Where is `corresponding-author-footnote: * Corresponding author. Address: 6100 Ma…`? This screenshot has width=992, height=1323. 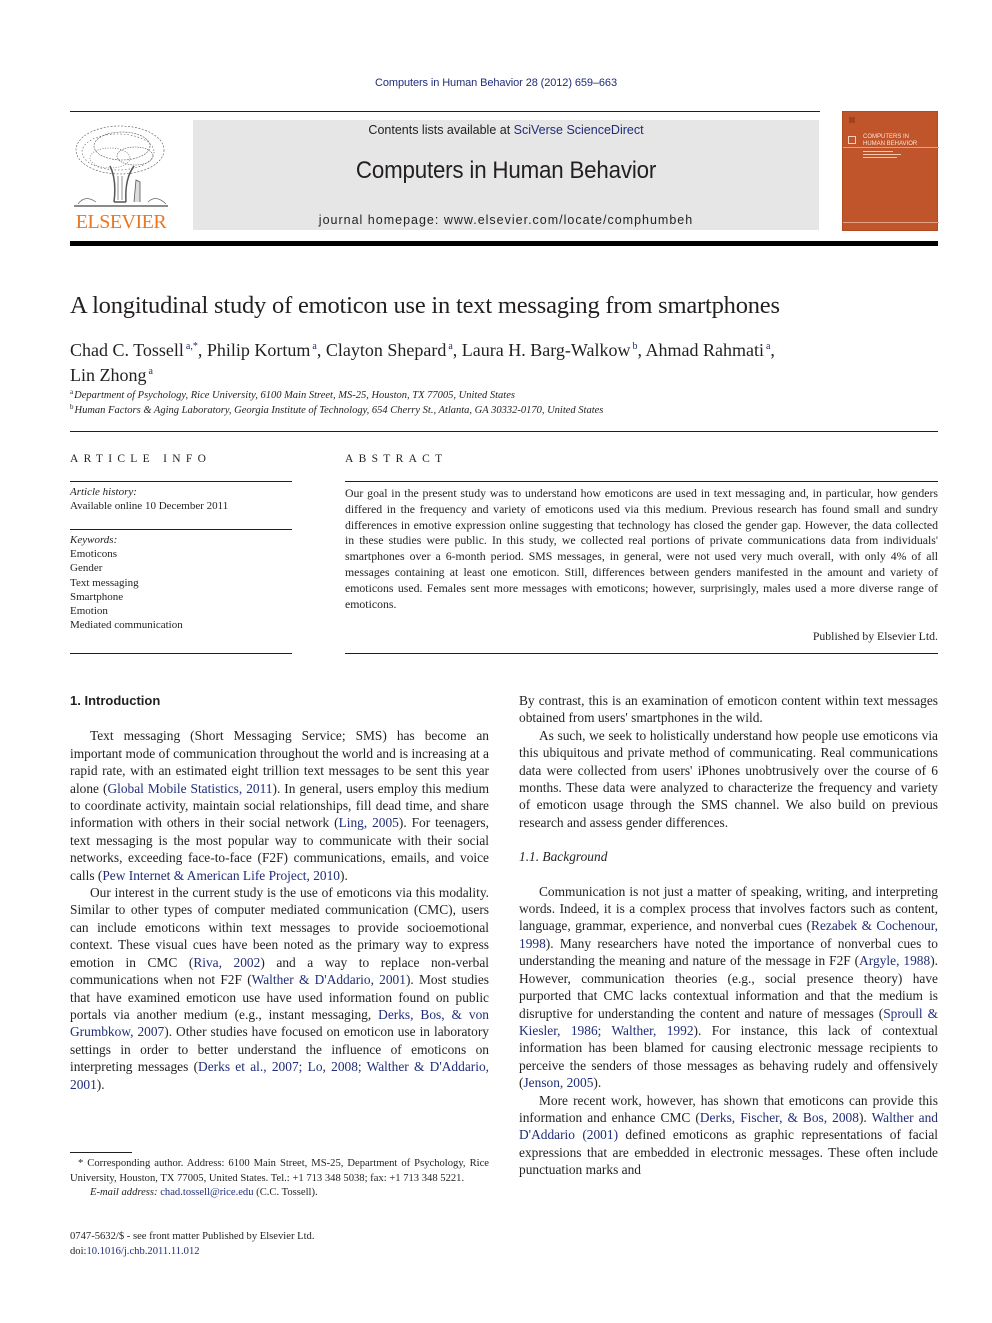
corresponding-author-footnote: * Corresponding author. Address: 6100 Ma… is located at coordinates (279, 1178).